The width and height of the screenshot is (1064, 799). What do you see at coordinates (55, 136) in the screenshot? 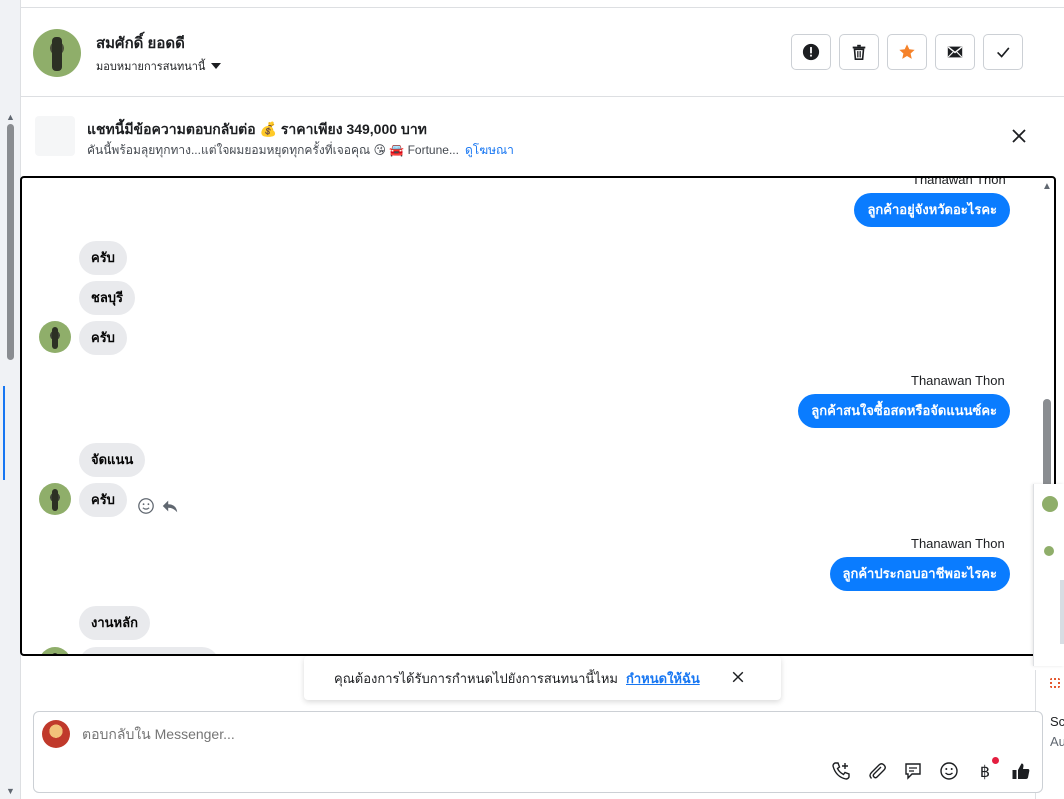
I see `ad-thumbnail` at bounding box center [55, 136].